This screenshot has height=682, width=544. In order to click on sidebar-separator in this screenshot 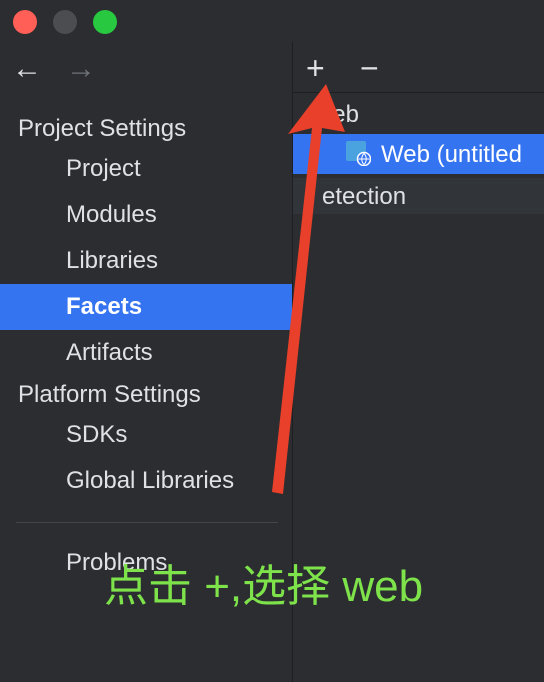, I will do `click(147, 522)`.